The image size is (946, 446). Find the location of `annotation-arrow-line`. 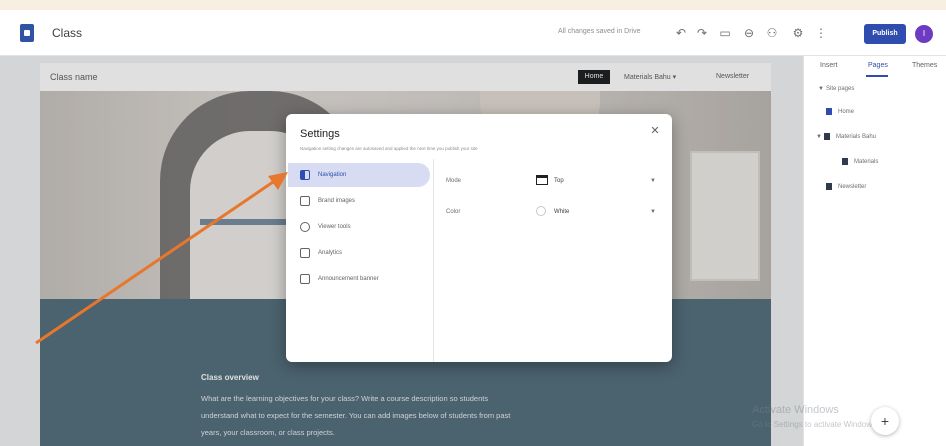

annotation-arrow-line is located at coordinates (156, 261).